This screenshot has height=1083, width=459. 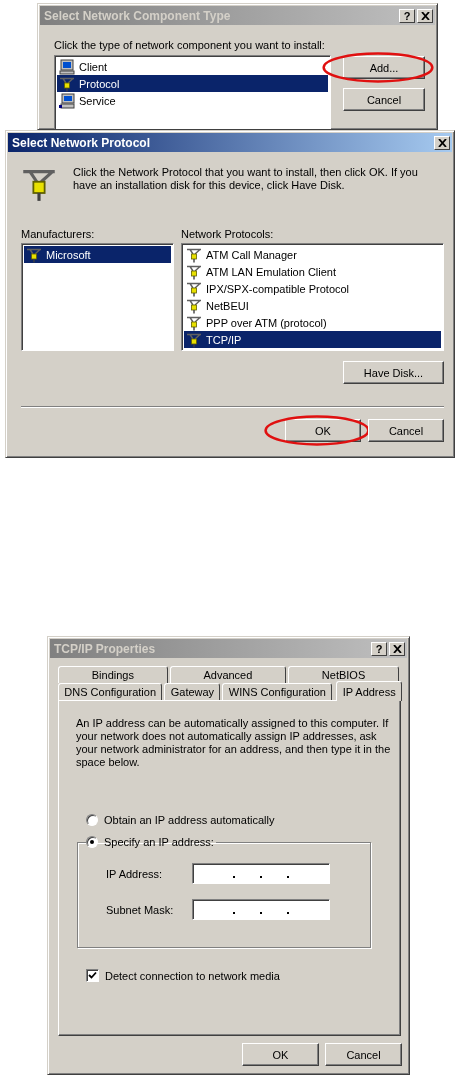 I want to click on list-item: Microsoft, so click(x=97, y=254).